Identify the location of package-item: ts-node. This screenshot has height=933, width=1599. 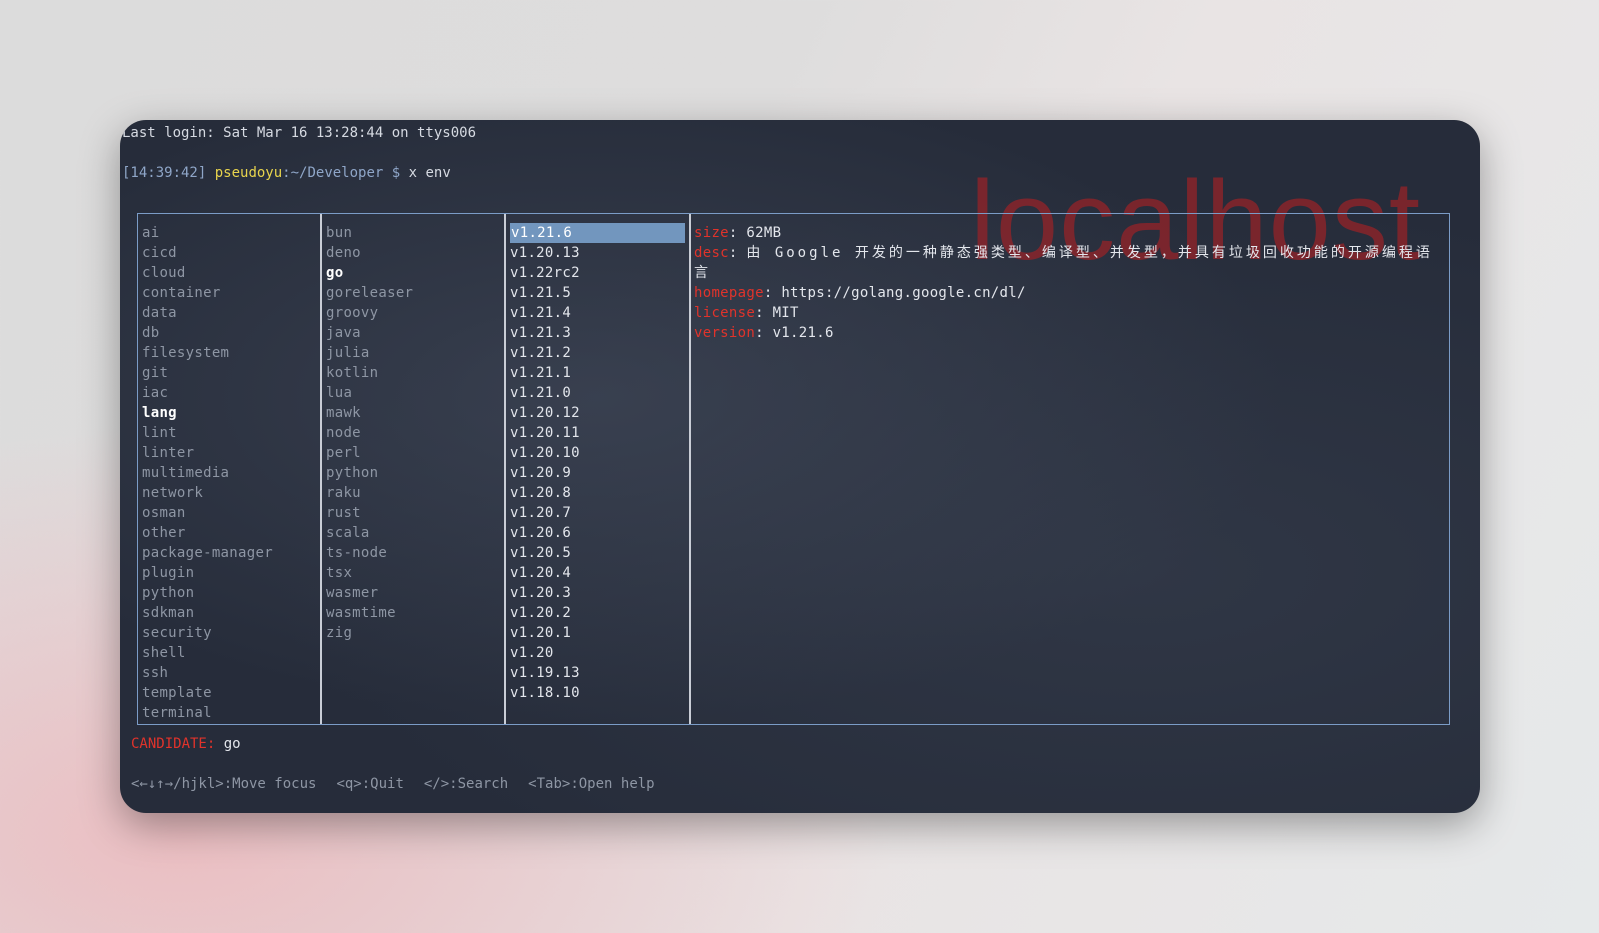
(415, 553).